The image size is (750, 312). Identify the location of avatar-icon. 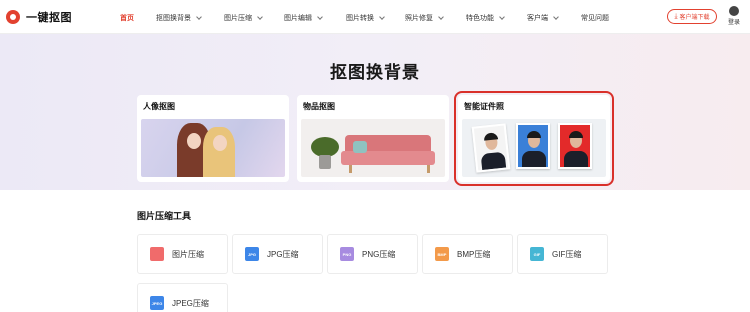
(734, 11).